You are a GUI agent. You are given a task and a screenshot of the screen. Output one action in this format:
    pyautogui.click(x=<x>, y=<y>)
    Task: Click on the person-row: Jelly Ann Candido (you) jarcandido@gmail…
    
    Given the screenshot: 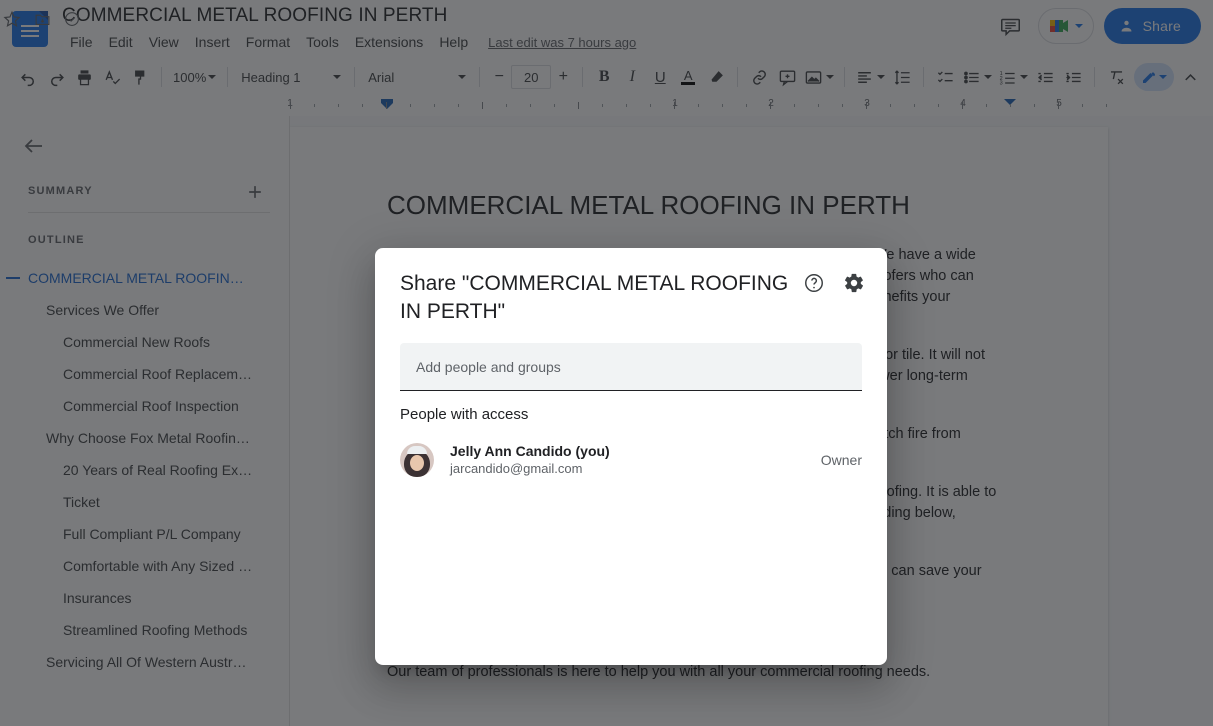 What is the action you would take?
    pyautogui.click(x=631, y=460)
    